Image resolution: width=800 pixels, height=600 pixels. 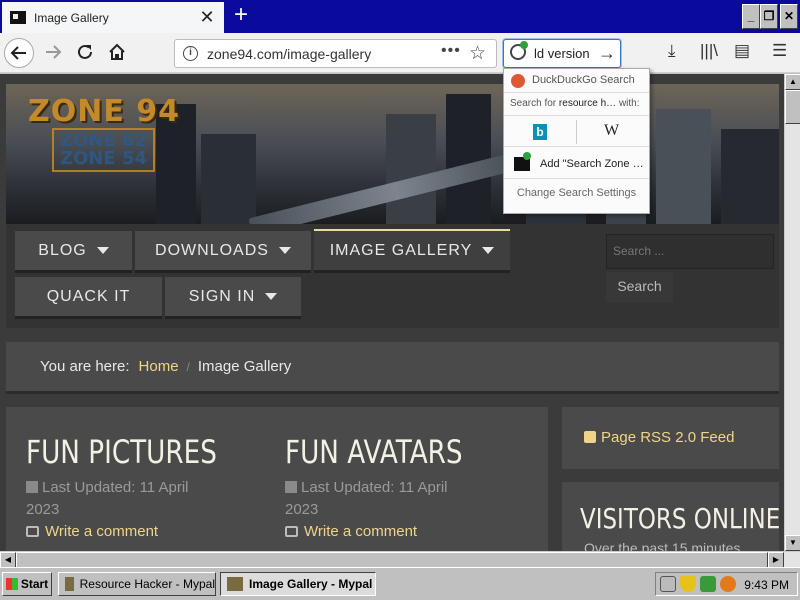 I want to click on menu-sign-in: SIGN IN, so click(x=233, y=298).